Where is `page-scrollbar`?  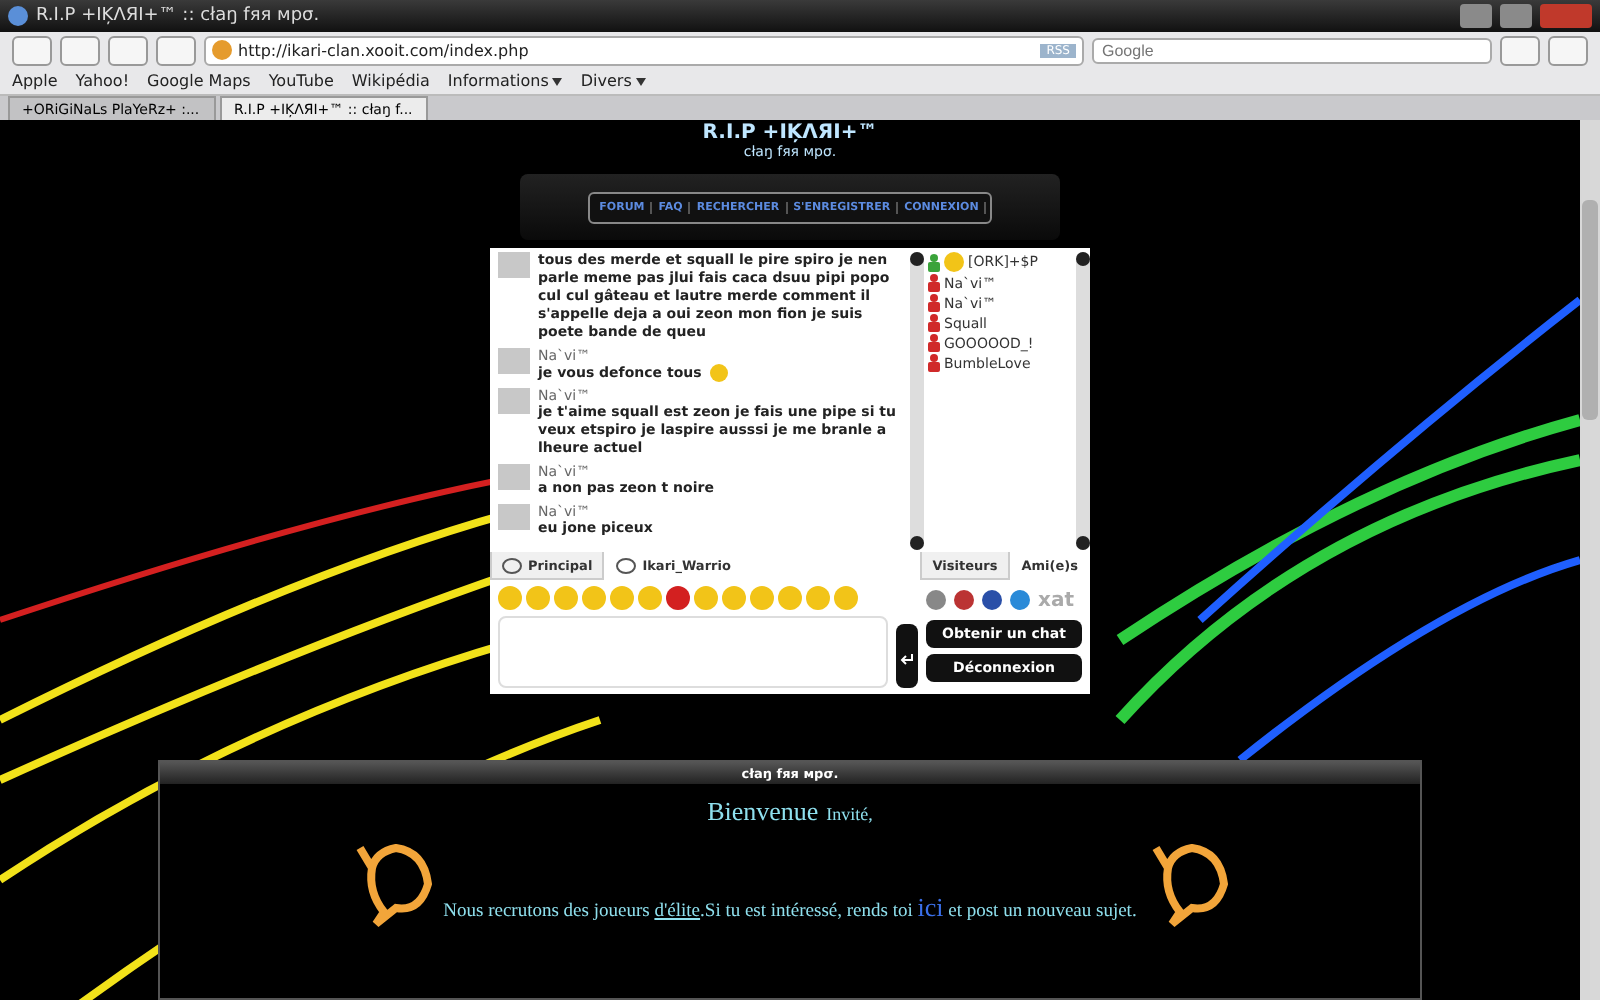 page-scrollbar is located at coordinates (1590, 560).